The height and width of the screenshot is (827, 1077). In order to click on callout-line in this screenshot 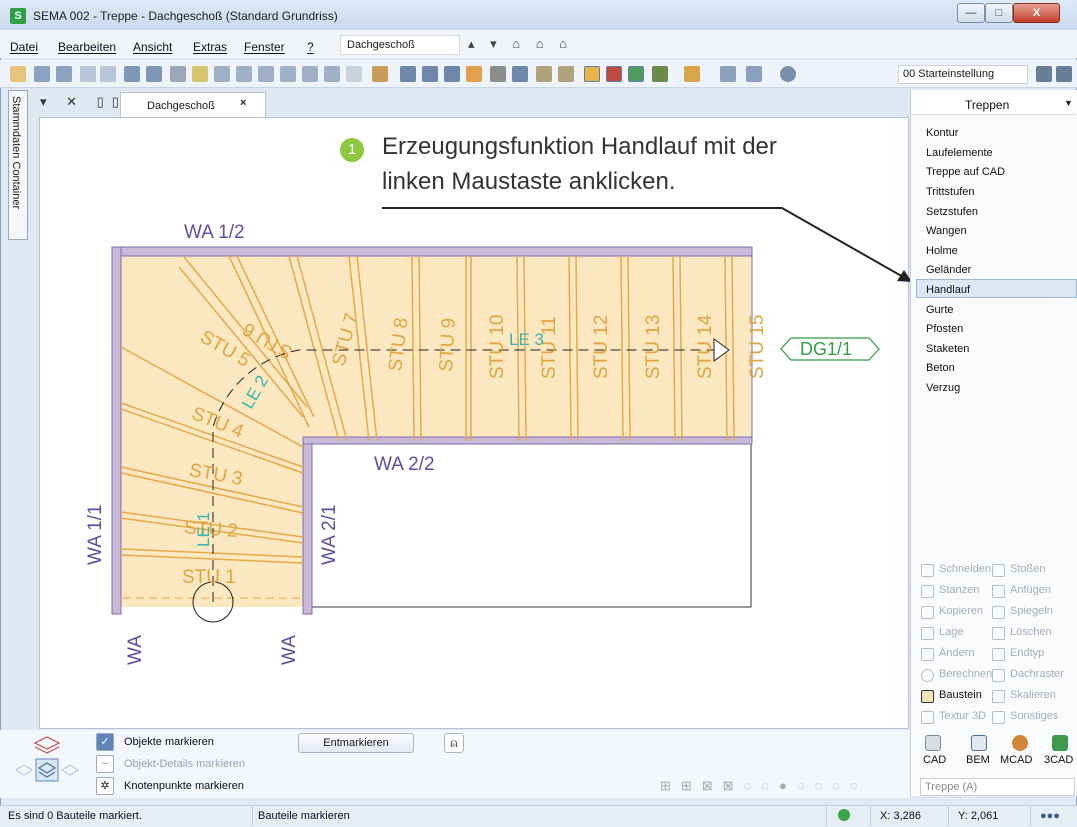, I will do `click(644, 243)`.